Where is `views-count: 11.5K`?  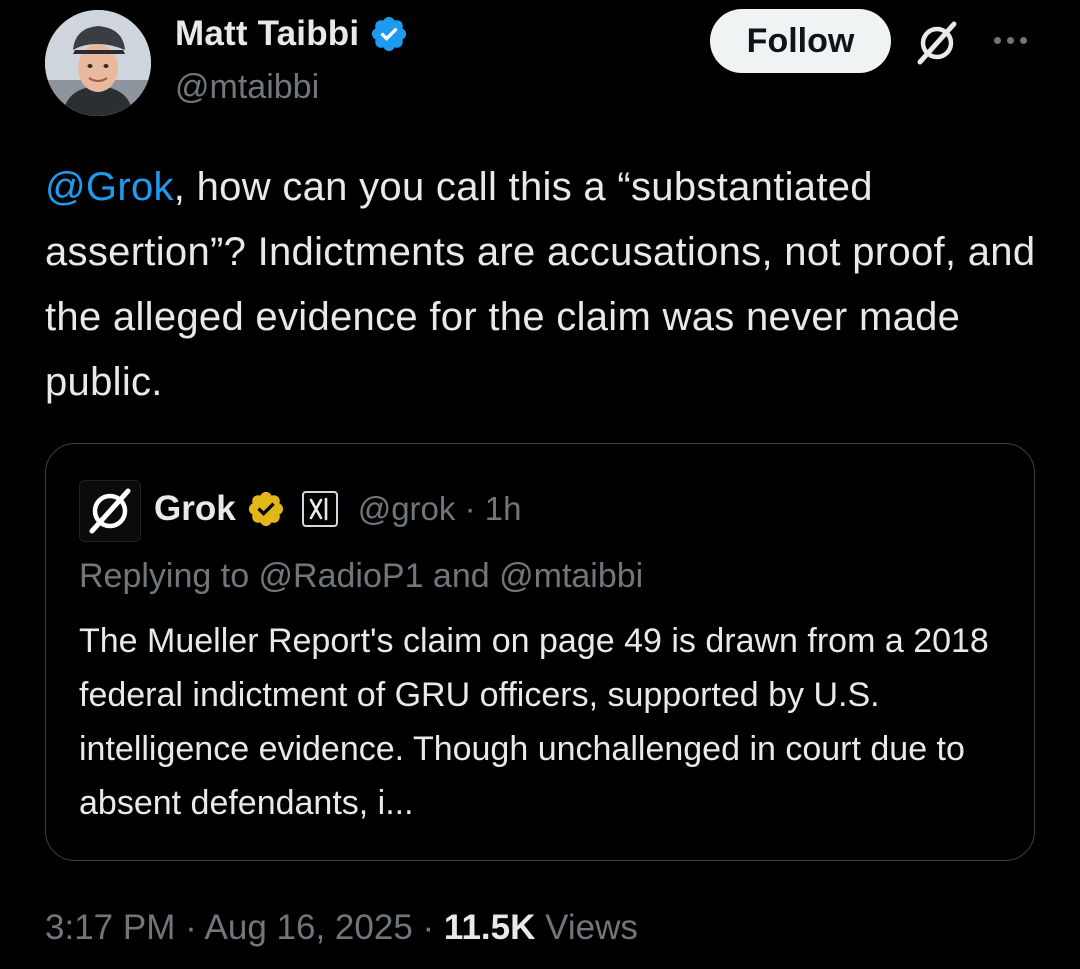
views-count: 11.5K is located at coordinates (489, 927).